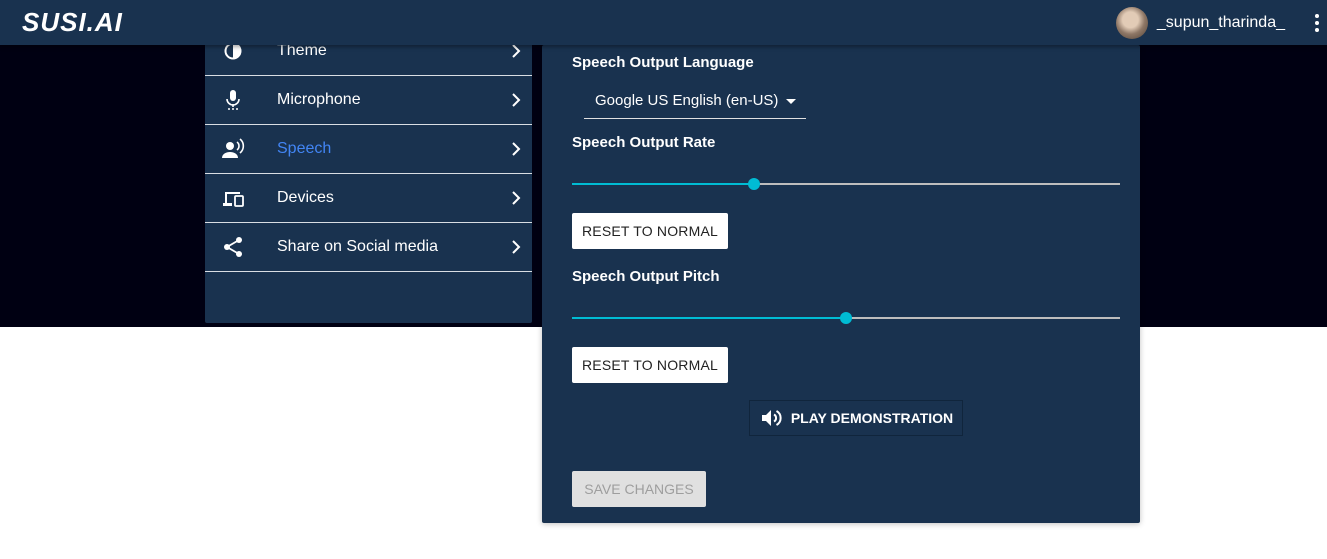  I want to click on sidebar-item-microphone: Microphone, so click(368, 100).